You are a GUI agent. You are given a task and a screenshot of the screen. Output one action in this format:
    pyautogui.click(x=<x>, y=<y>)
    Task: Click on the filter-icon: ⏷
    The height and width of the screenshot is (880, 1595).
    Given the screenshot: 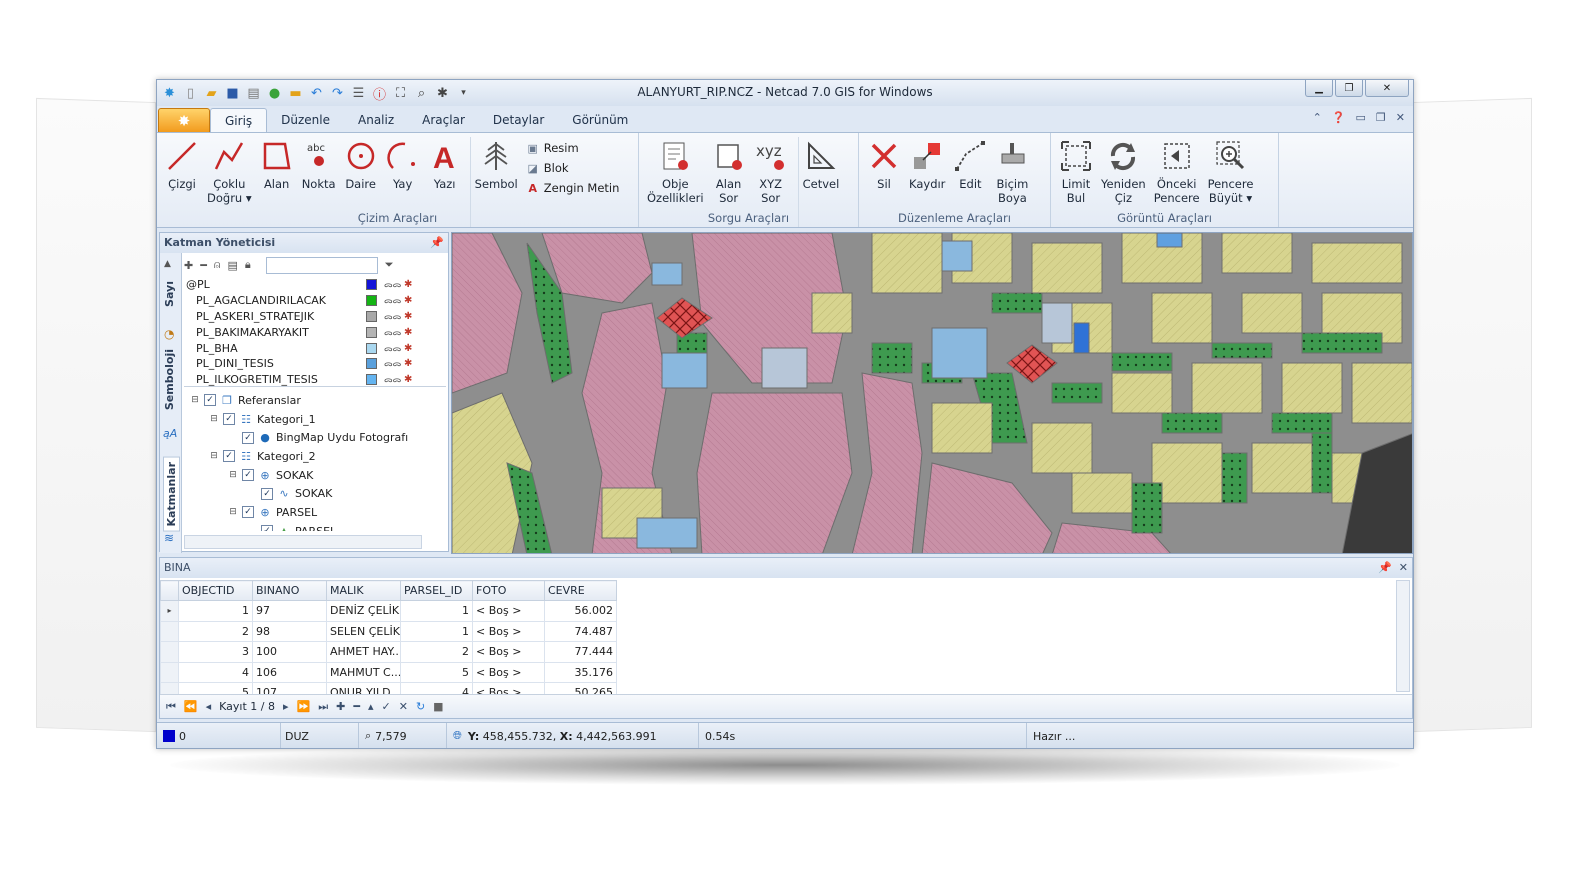 What is the action you would take?
    pyautogui.click(x=389, y=265)
    